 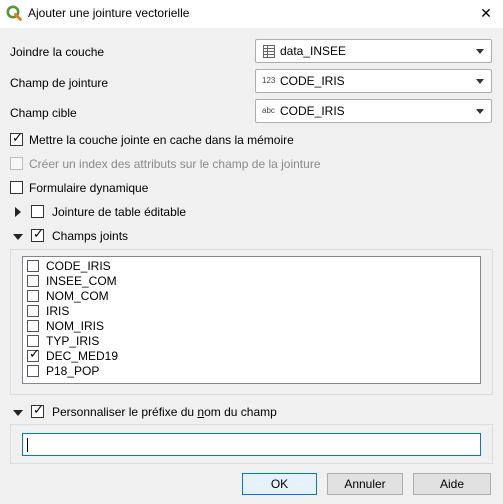 What do you see at coordinates (373, 51) in the screenshot?
I see `join-layer-combo: data_INSEE` at bounding box center [373, 51].